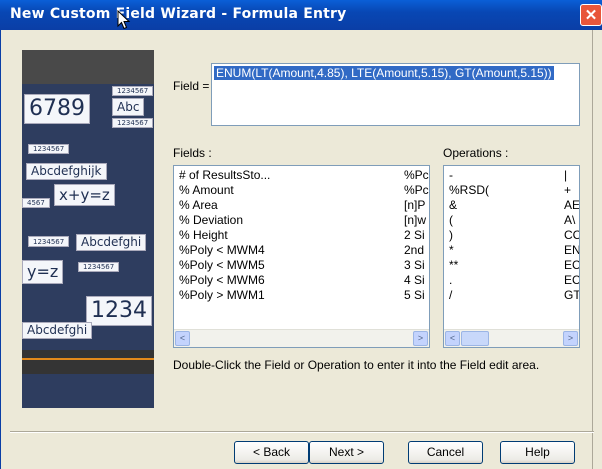 The image size is (602, 469). Describe the element at coordinates (511, 175) in the screenshot. I see `list-item: - |` at that location.